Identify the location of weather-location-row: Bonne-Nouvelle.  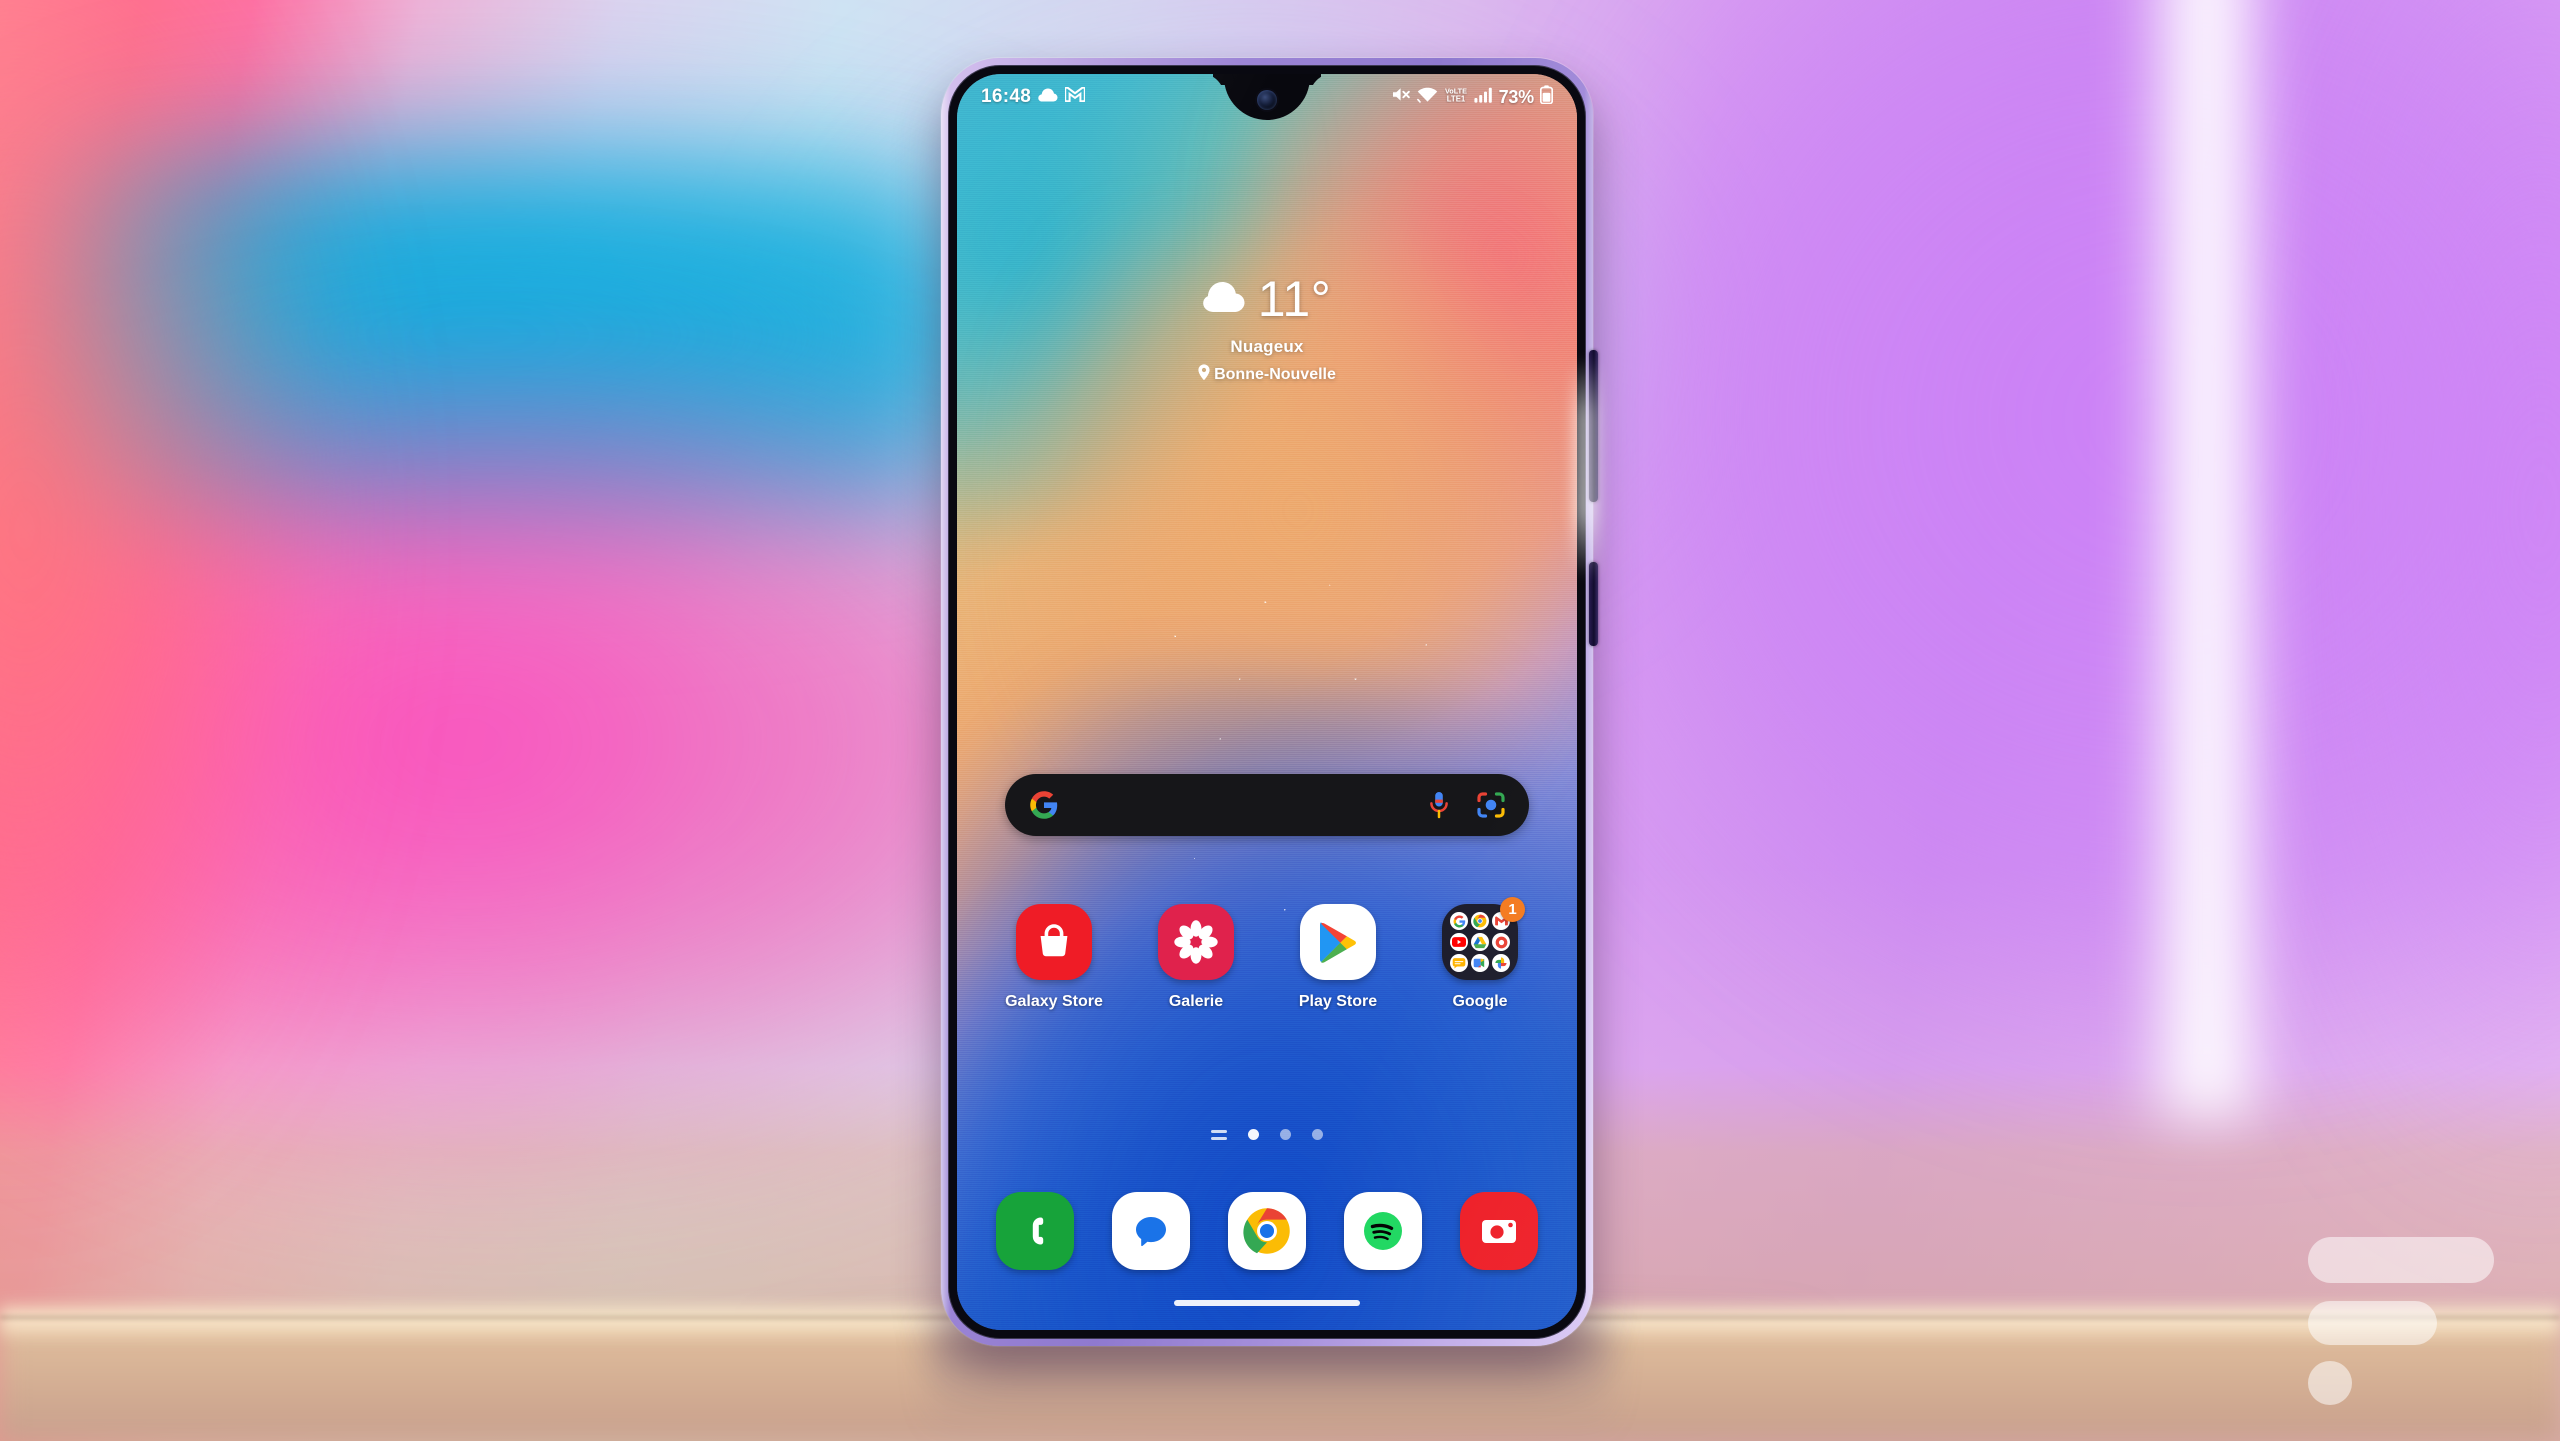
(1267, 374).